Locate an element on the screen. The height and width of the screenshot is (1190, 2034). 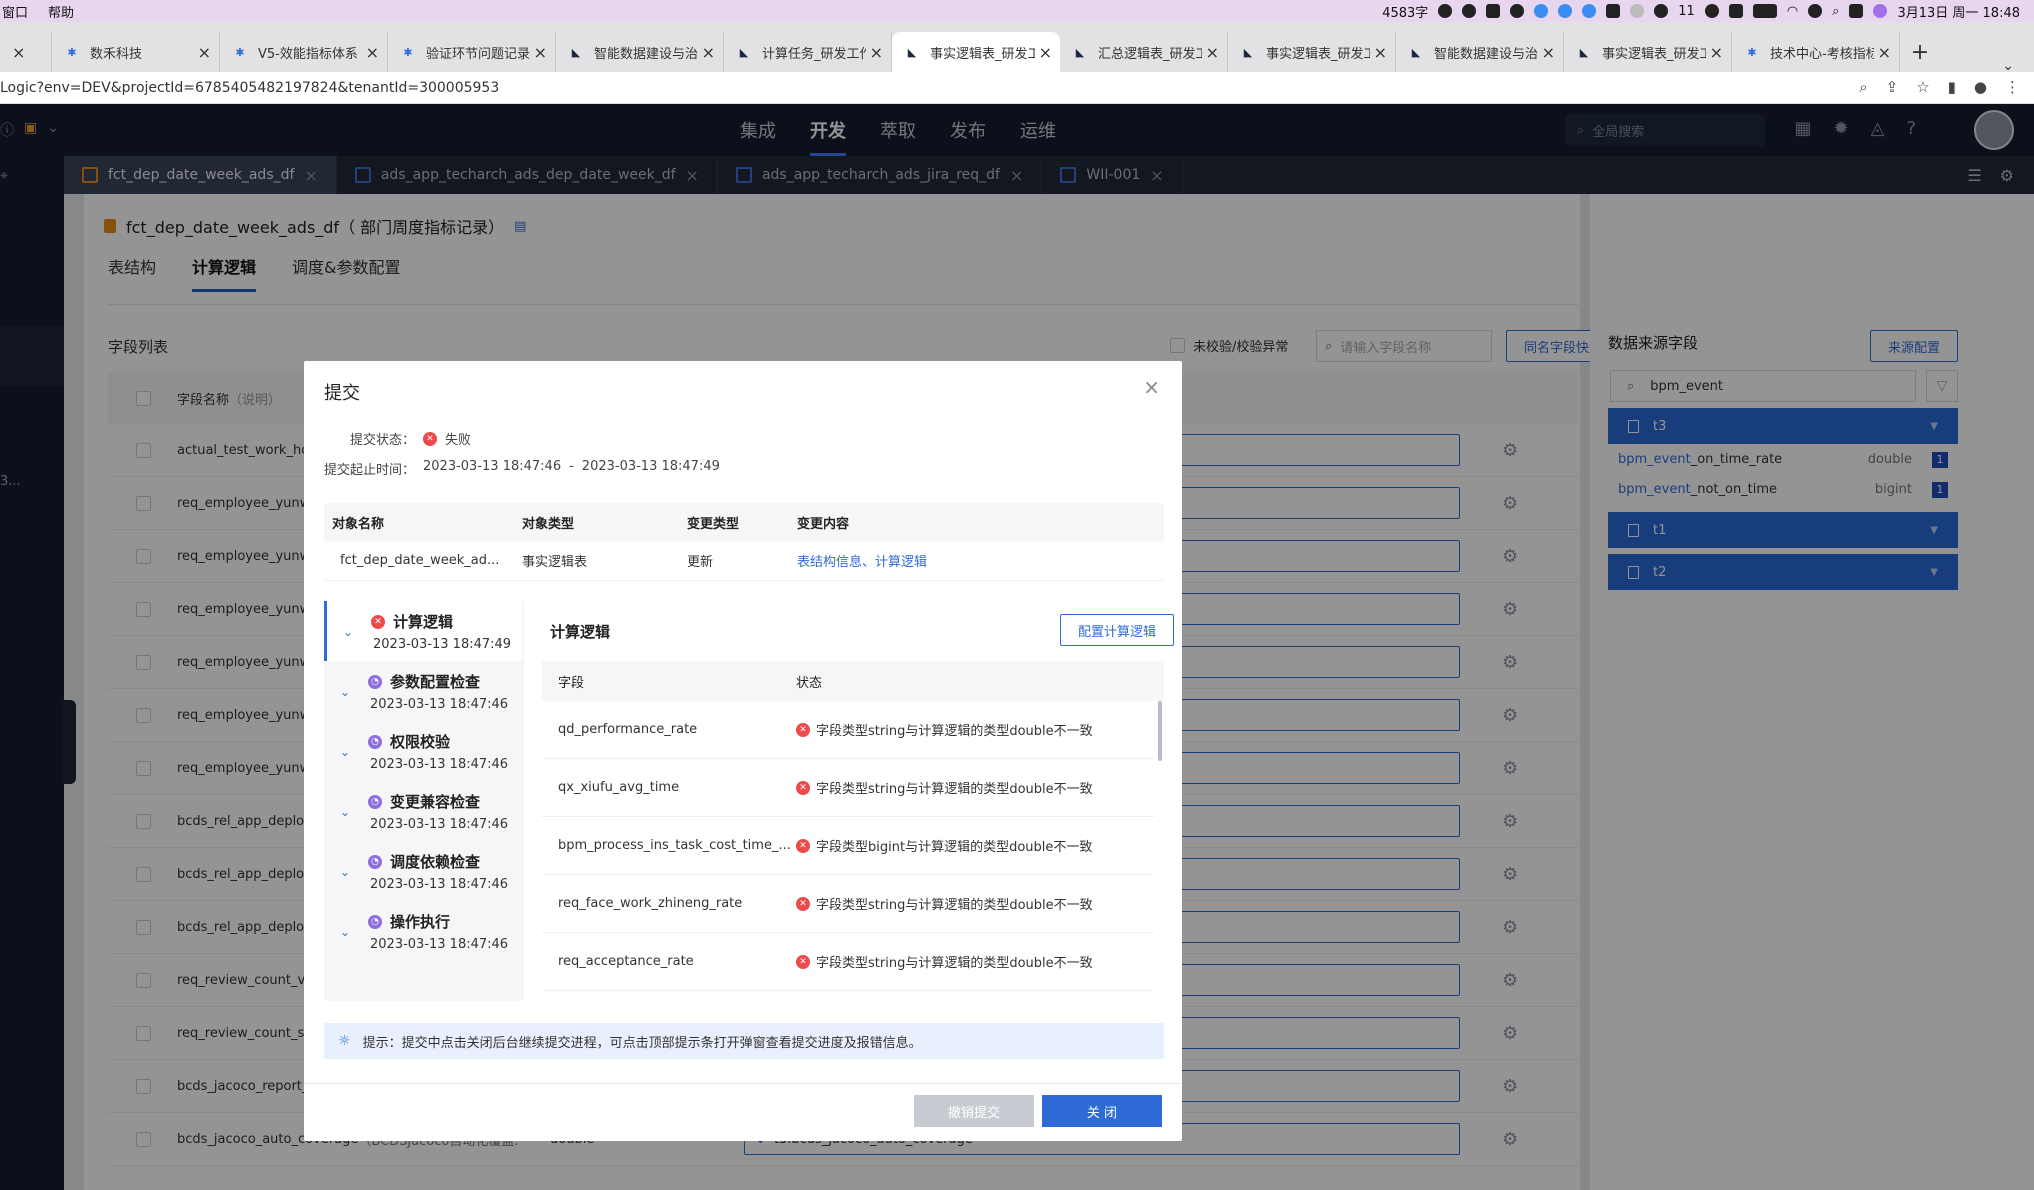
mic-icon is located at coordinates (1469, 11).